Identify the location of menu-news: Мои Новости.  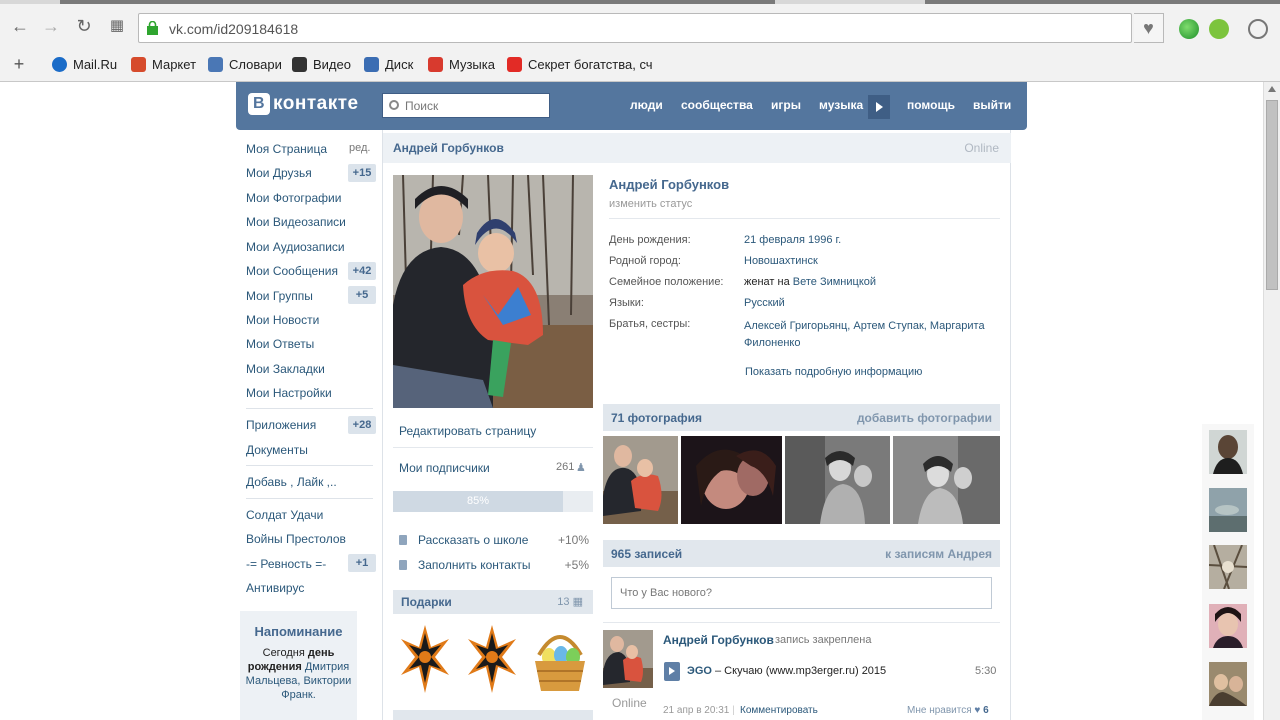
(282, 320).